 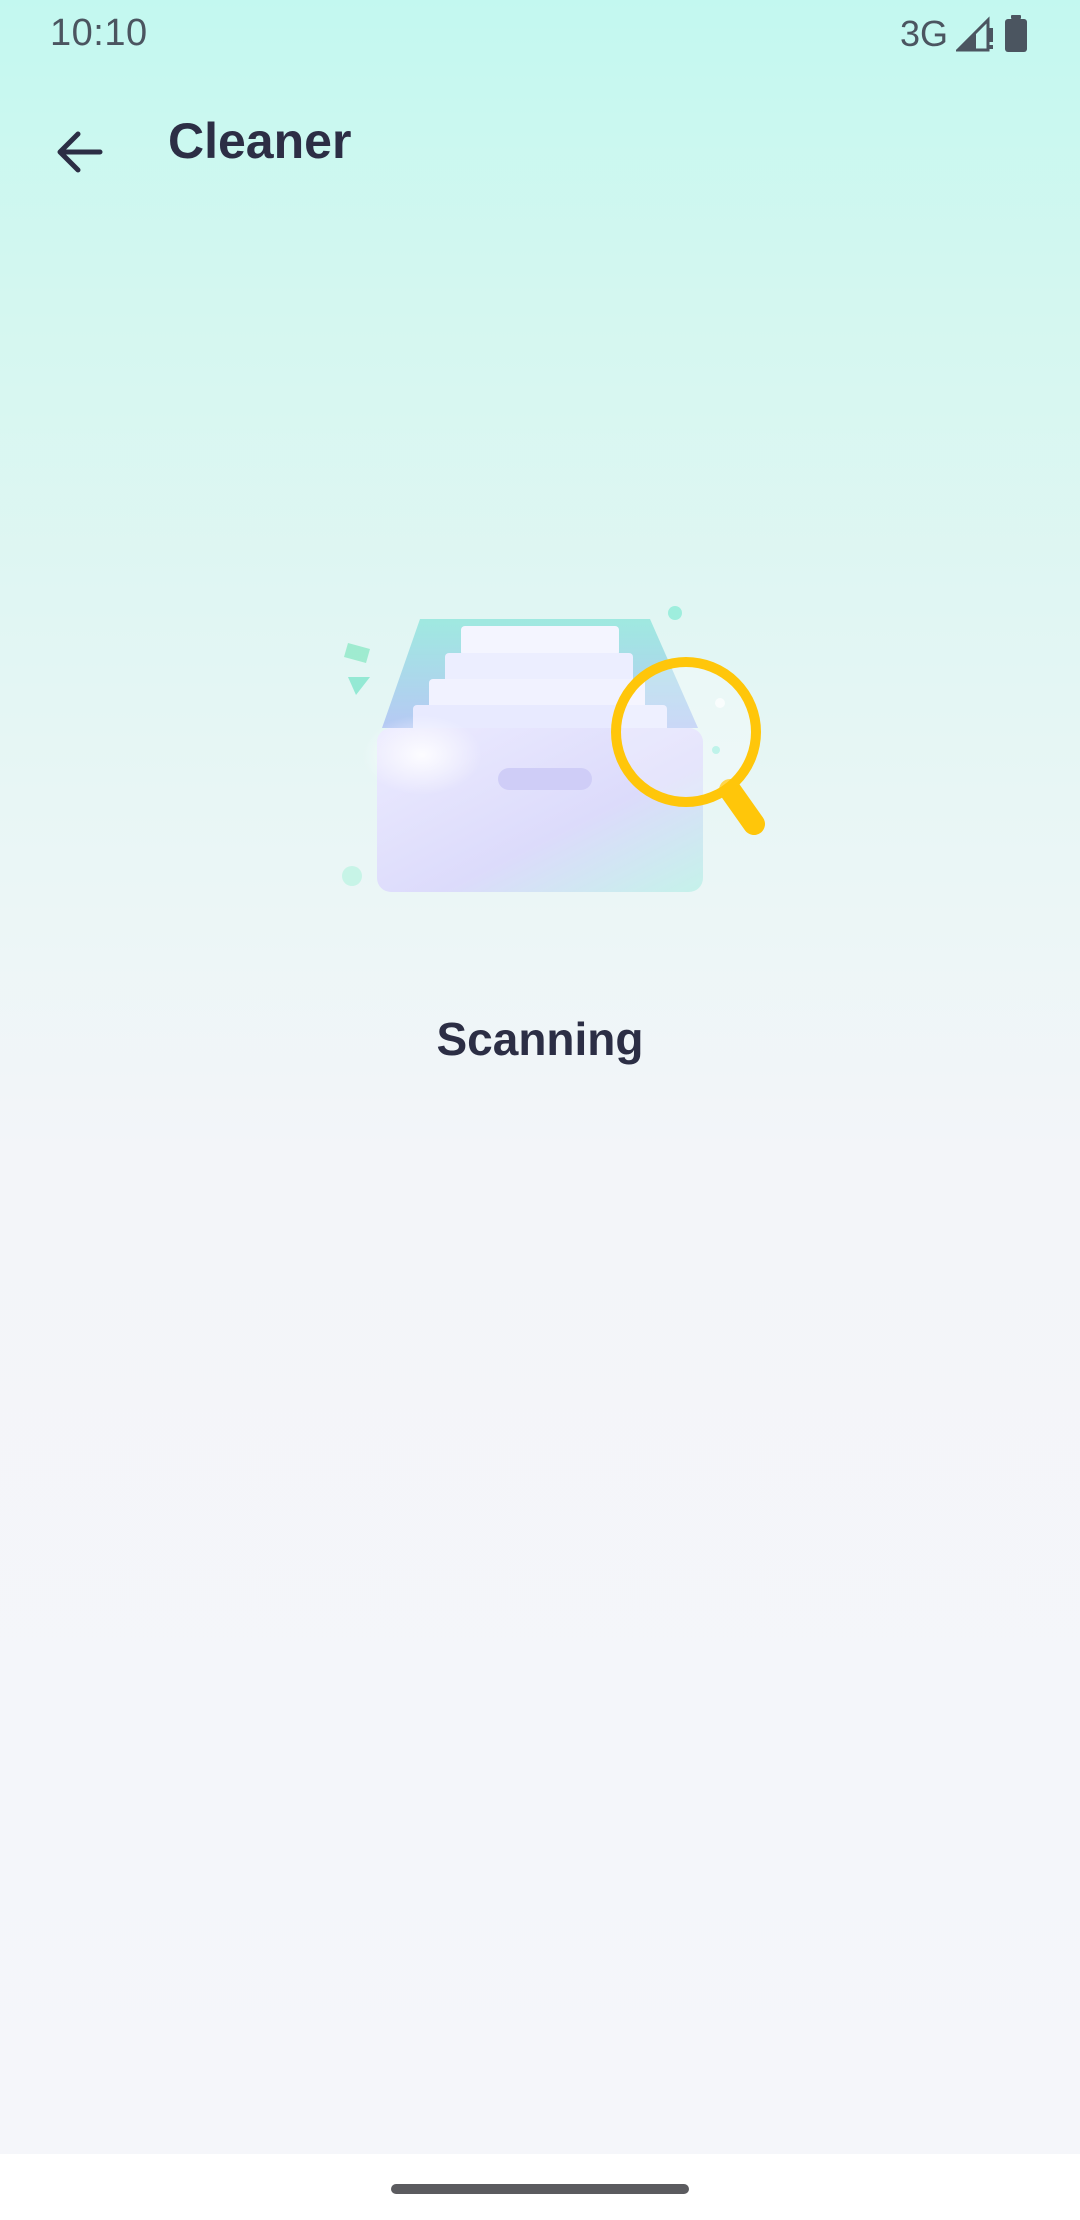 What do you see at coordinates (540, 142) in the screenshot?
I see `app-bar: Cleaner` at bounding box center [540, 142].